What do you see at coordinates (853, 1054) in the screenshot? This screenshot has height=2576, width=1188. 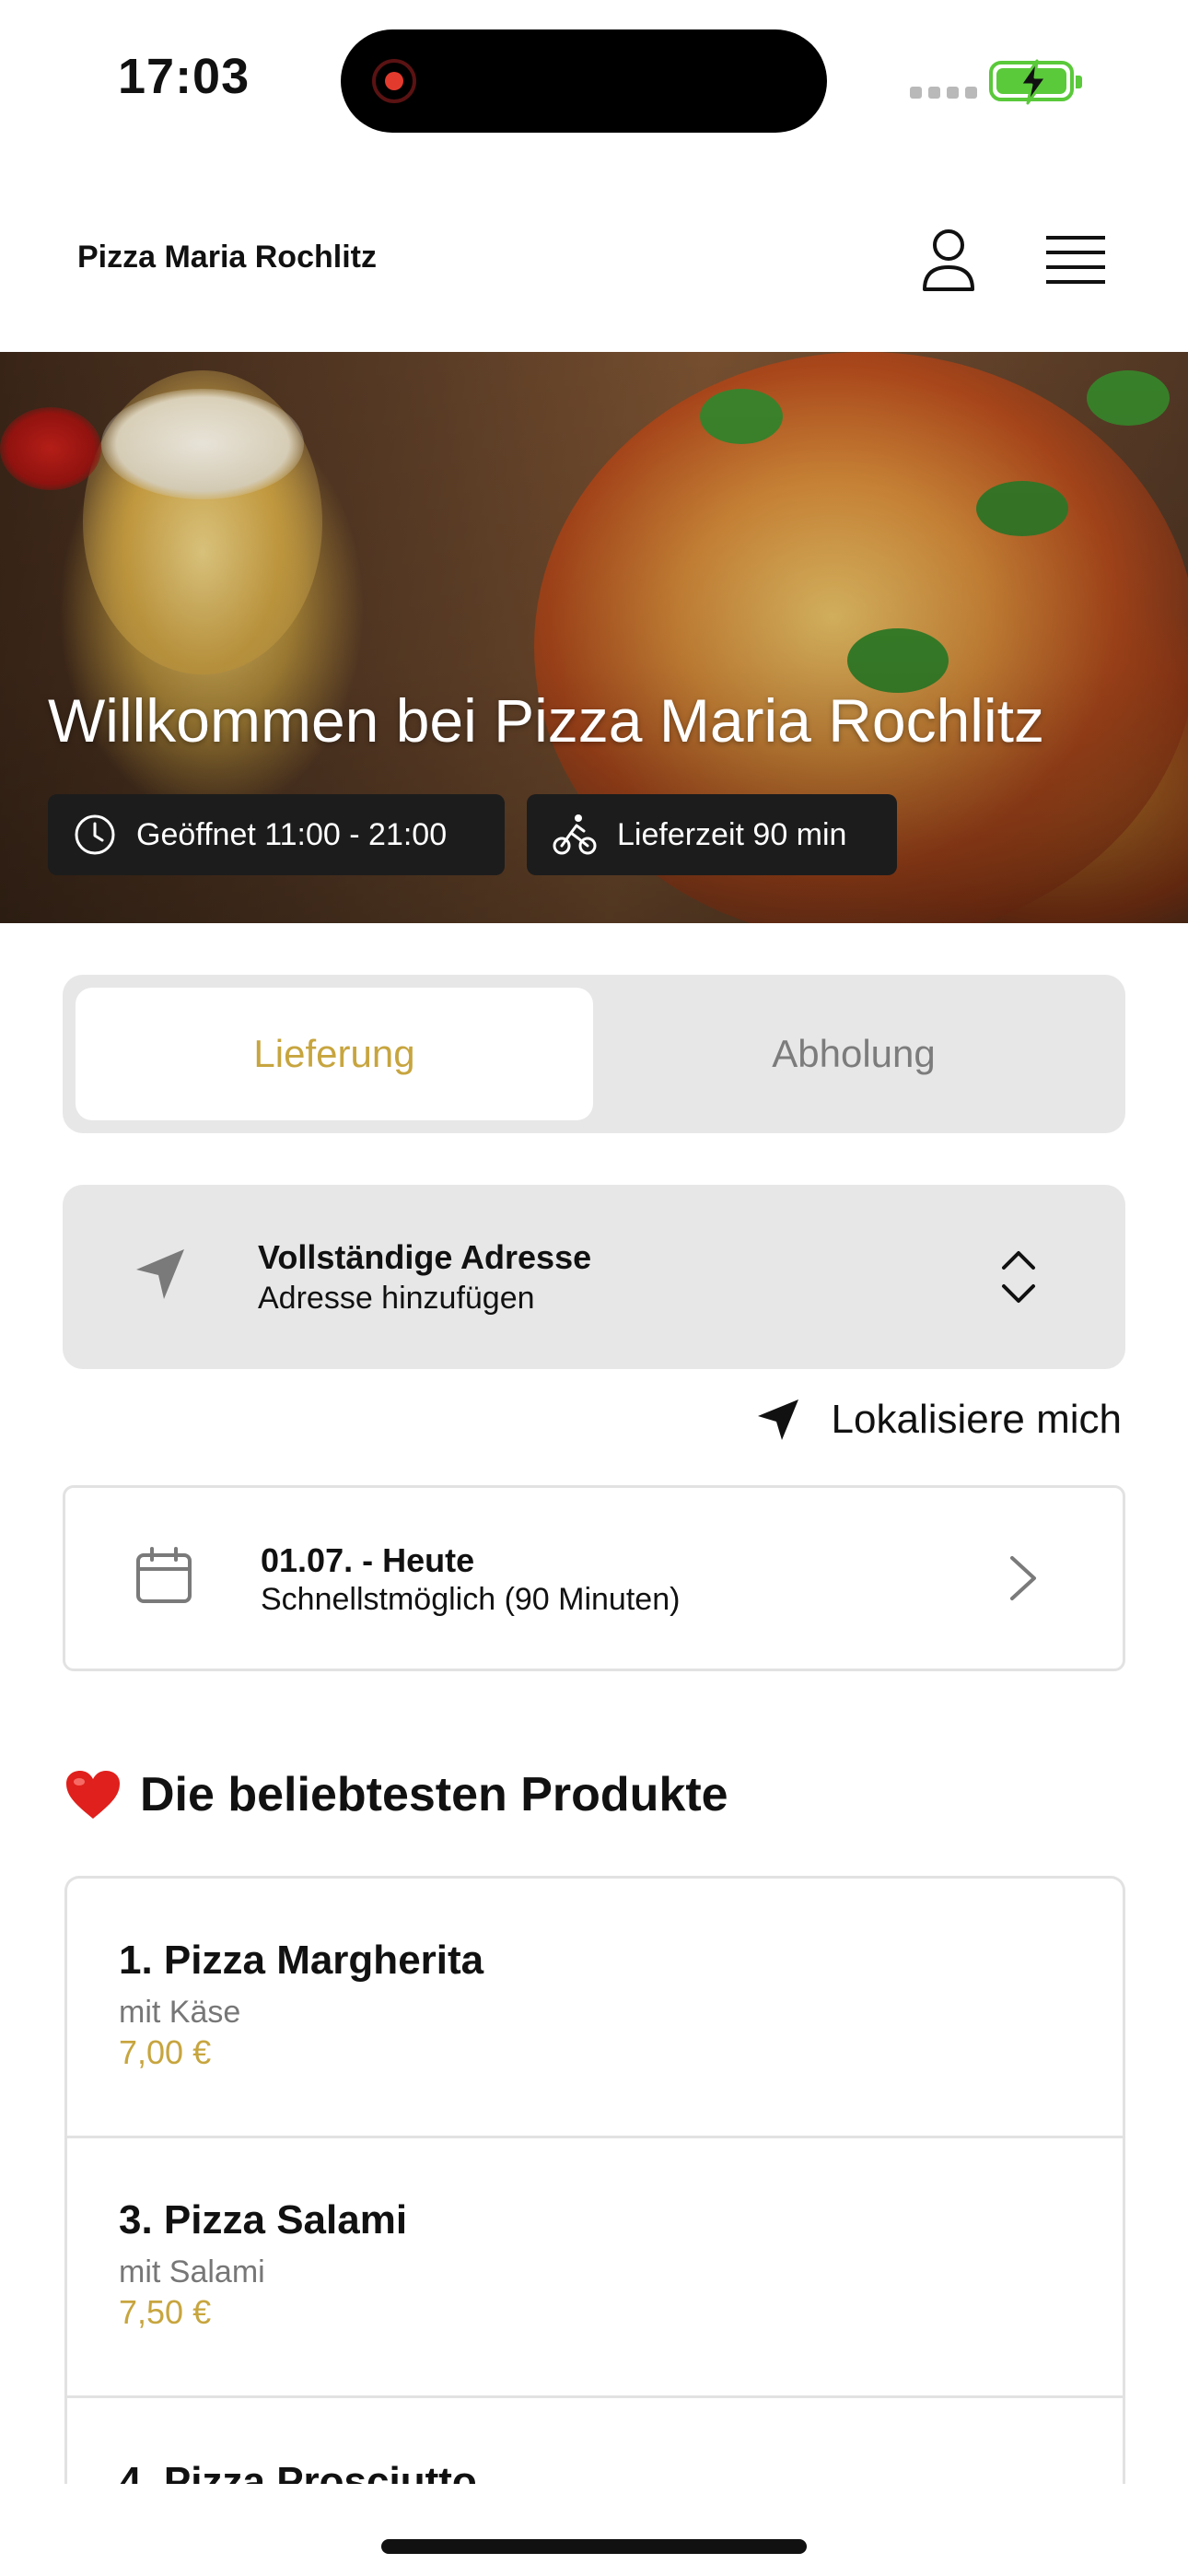 I see `tab-pickup: Abholung` at bounding box center [853, 1054].